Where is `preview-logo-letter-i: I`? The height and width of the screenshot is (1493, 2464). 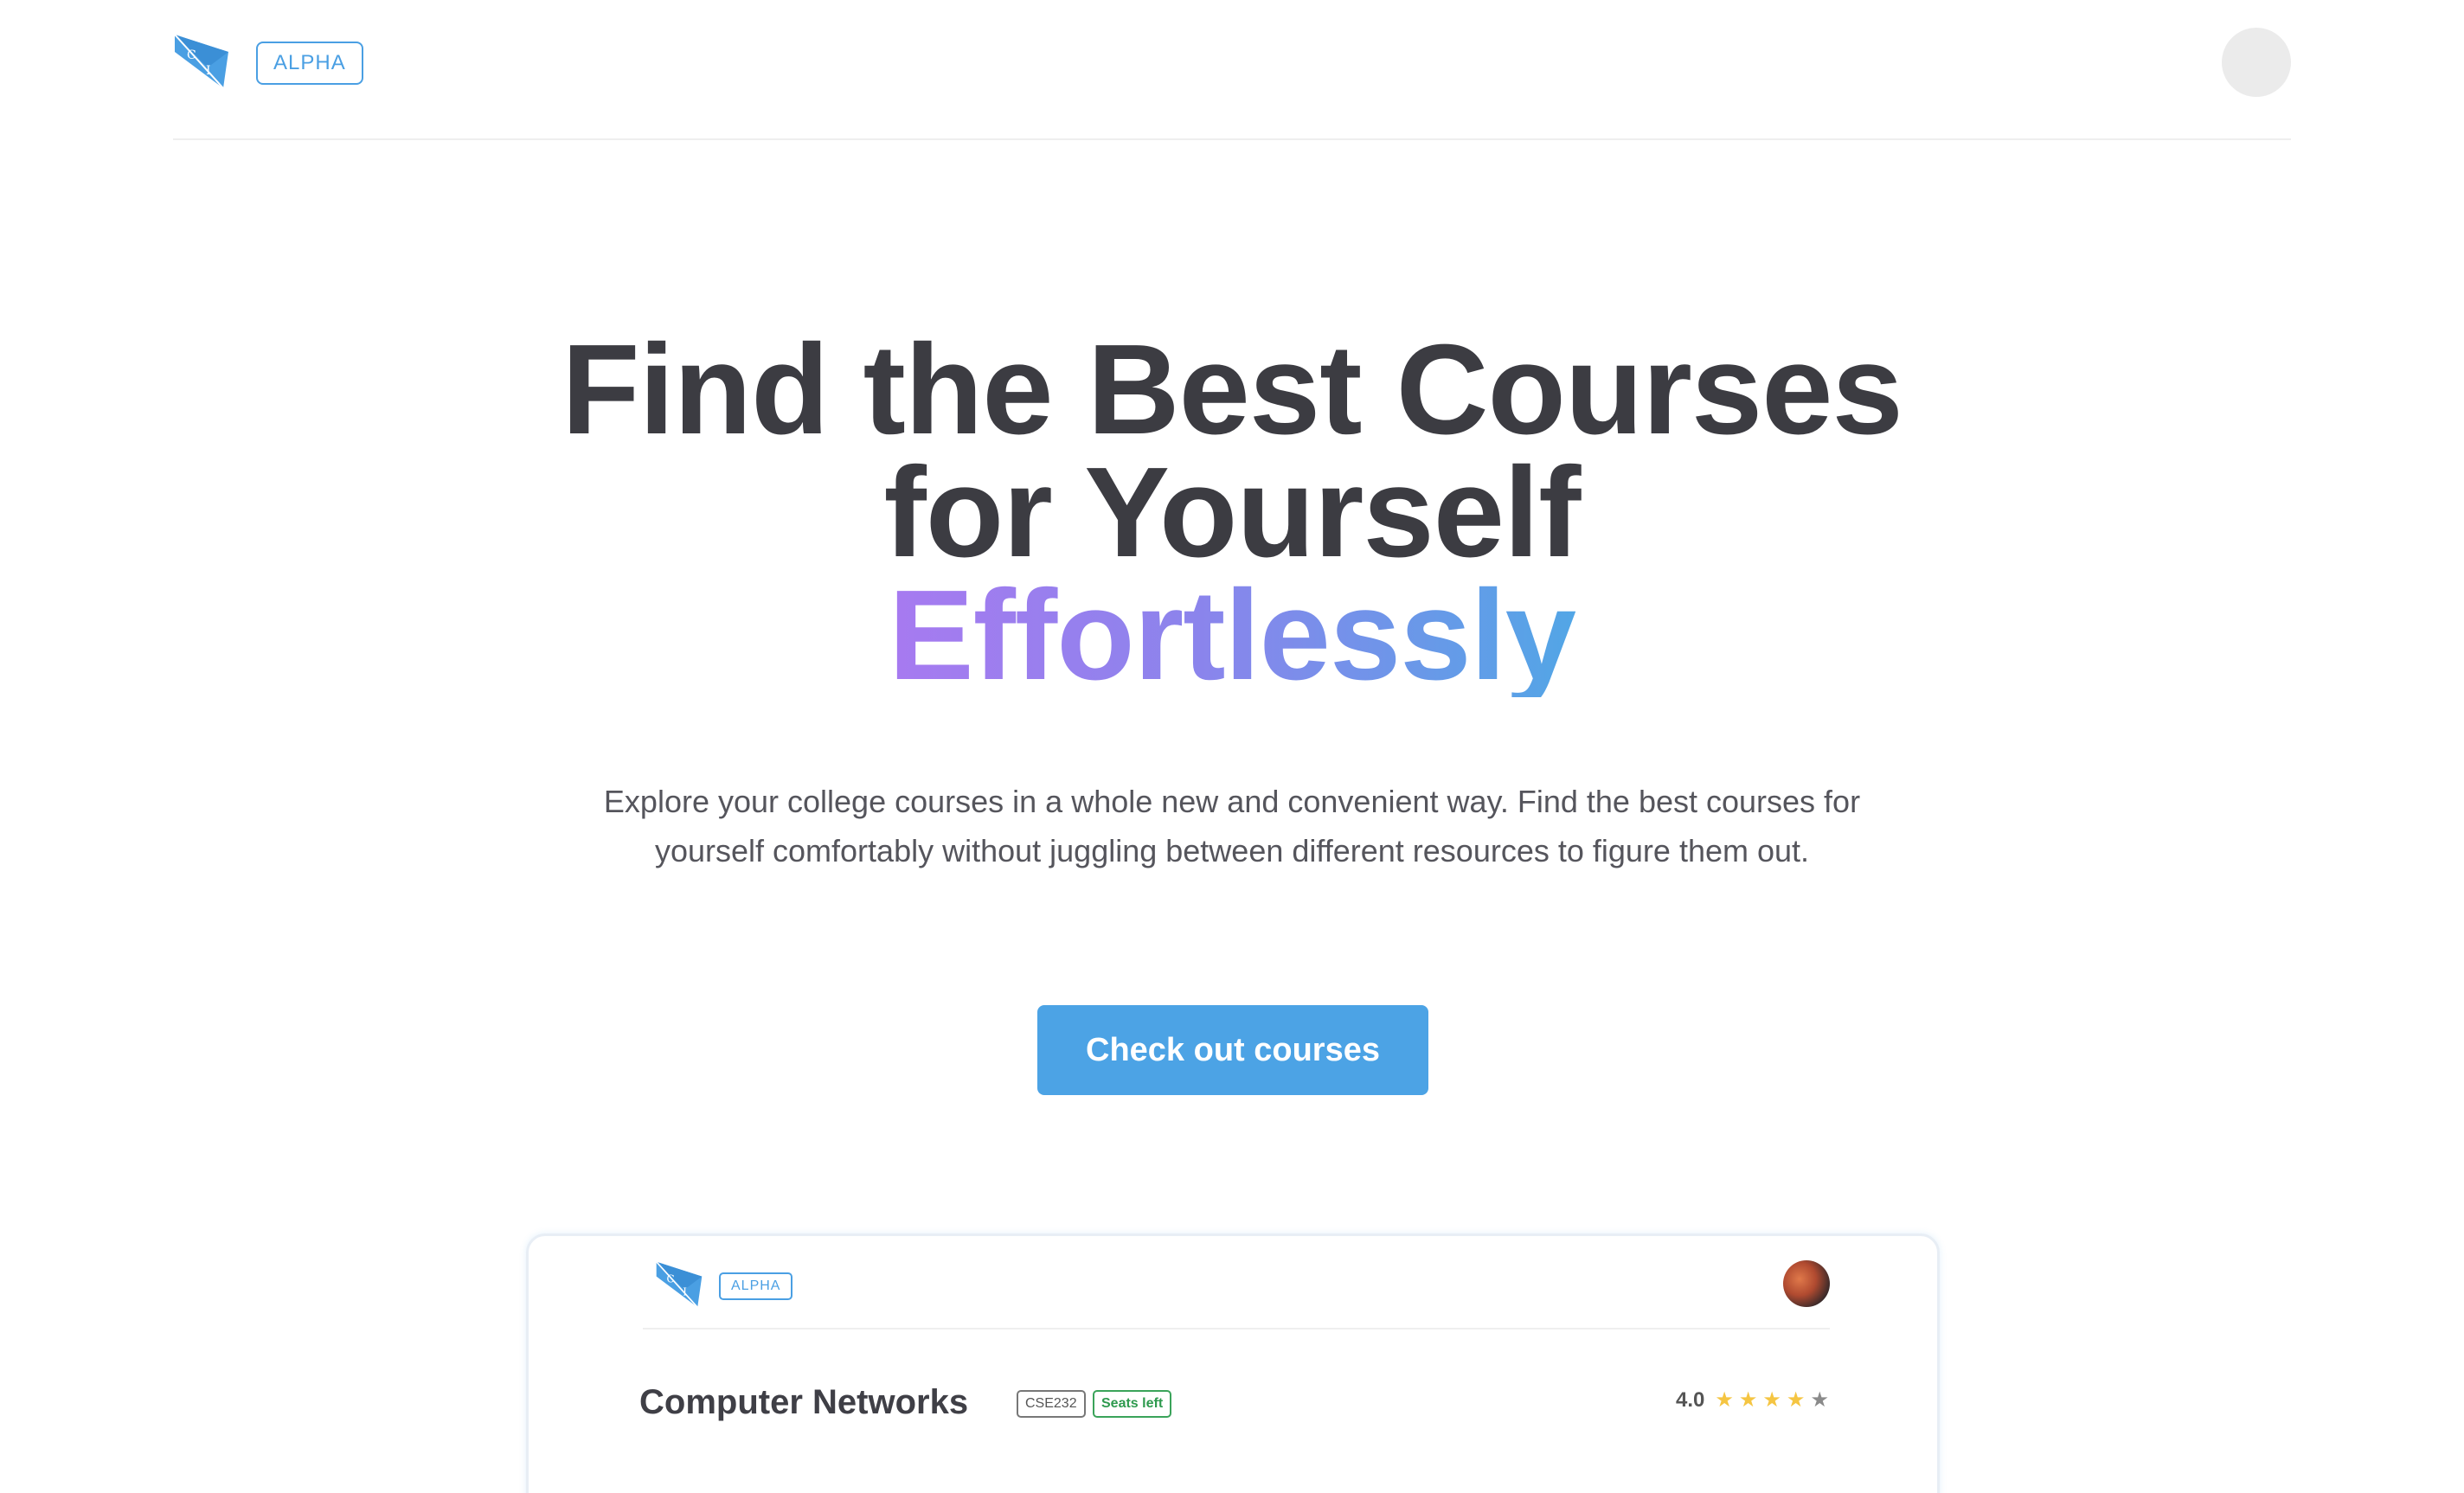
preview-logo-letter-i: I is located at coordinates (685, 1292).